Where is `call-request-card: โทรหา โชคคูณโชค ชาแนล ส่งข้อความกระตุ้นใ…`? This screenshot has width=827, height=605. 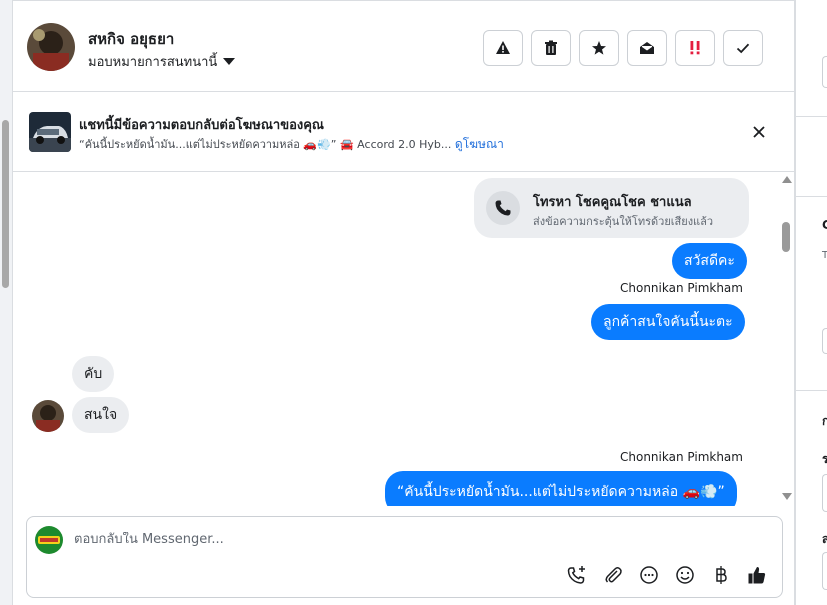
call-request-card: โทรหา โชคคูณโชค ชาแนล ส่งข้อความกระตุ้นใ… is located at coordinates (611, 208).